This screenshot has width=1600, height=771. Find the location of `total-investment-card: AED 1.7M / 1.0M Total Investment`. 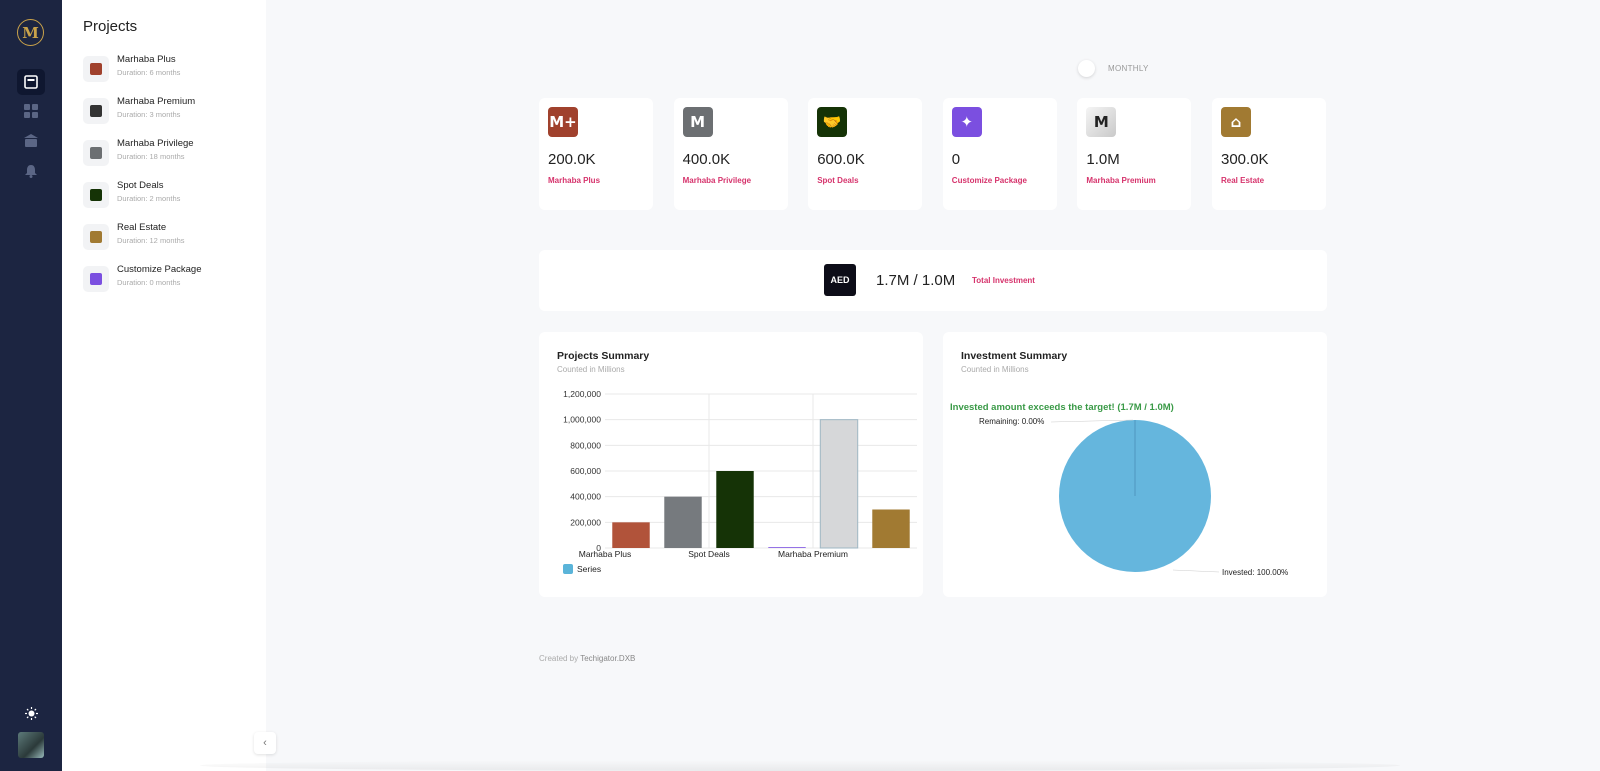

total-investment-card: AED 1.7M / 1.0M Total Investment is located at coordinates (933, 280).